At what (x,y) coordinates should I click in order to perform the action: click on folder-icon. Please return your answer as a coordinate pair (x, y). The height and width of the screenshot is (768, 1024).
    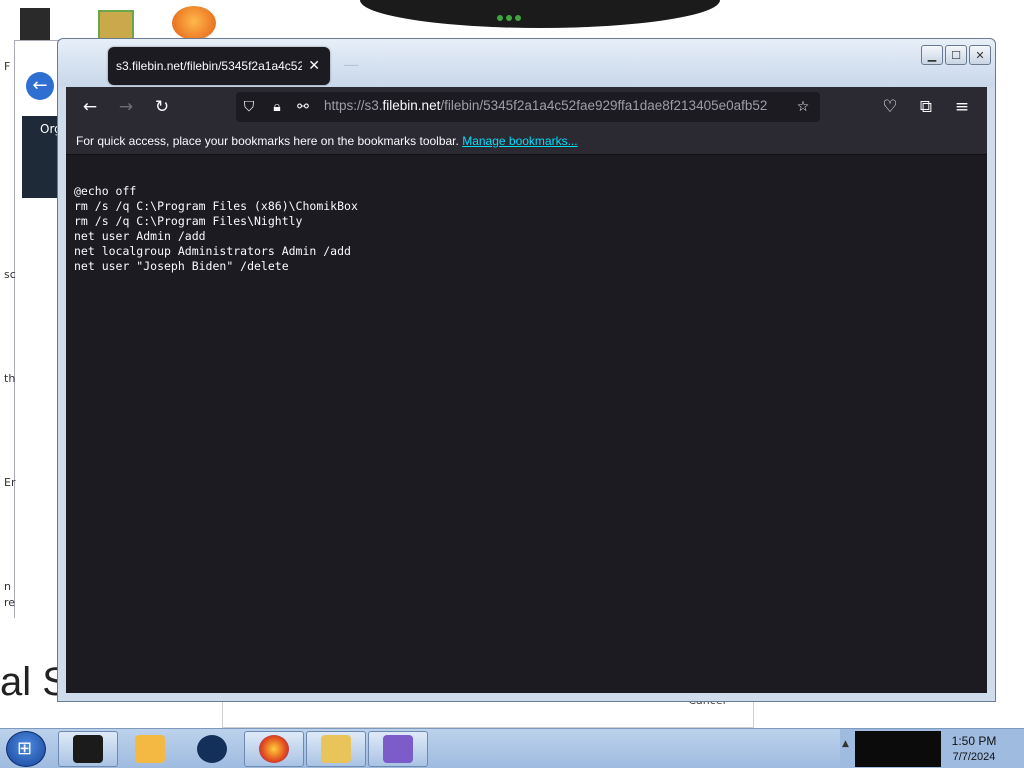
    Looking at the image, I should click on (336, 749).